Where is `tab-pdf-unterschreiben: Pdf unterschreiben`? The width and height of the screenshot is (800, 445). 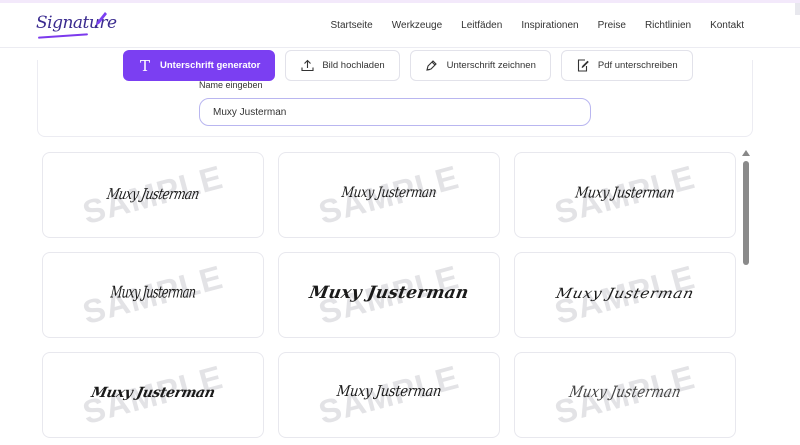
tab-pdf-unterschreiben: Pdf unterschreiben is located at coordinates (626, 65).